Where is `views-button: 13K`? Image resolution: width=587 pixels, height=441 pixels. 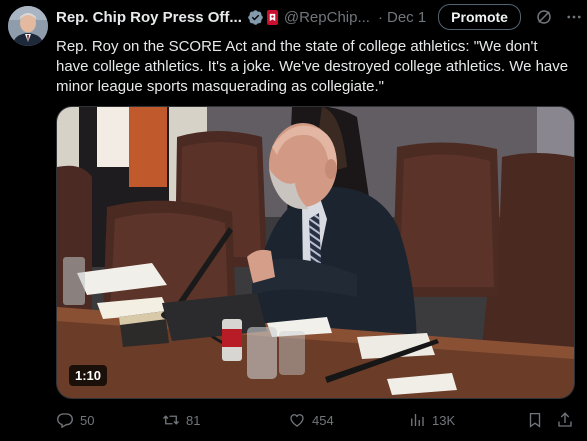
views-button: 13K is located at coordinates (431, 420).